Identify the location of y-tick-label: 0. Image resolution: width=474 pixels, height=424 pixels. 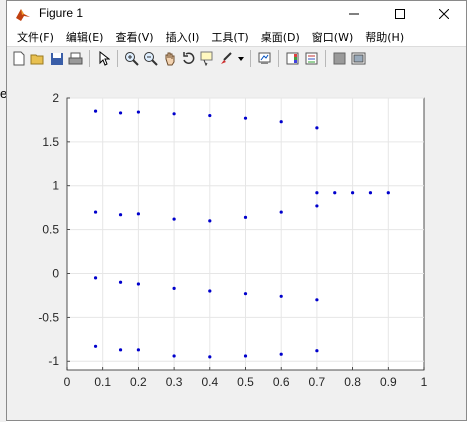
(55, 273).